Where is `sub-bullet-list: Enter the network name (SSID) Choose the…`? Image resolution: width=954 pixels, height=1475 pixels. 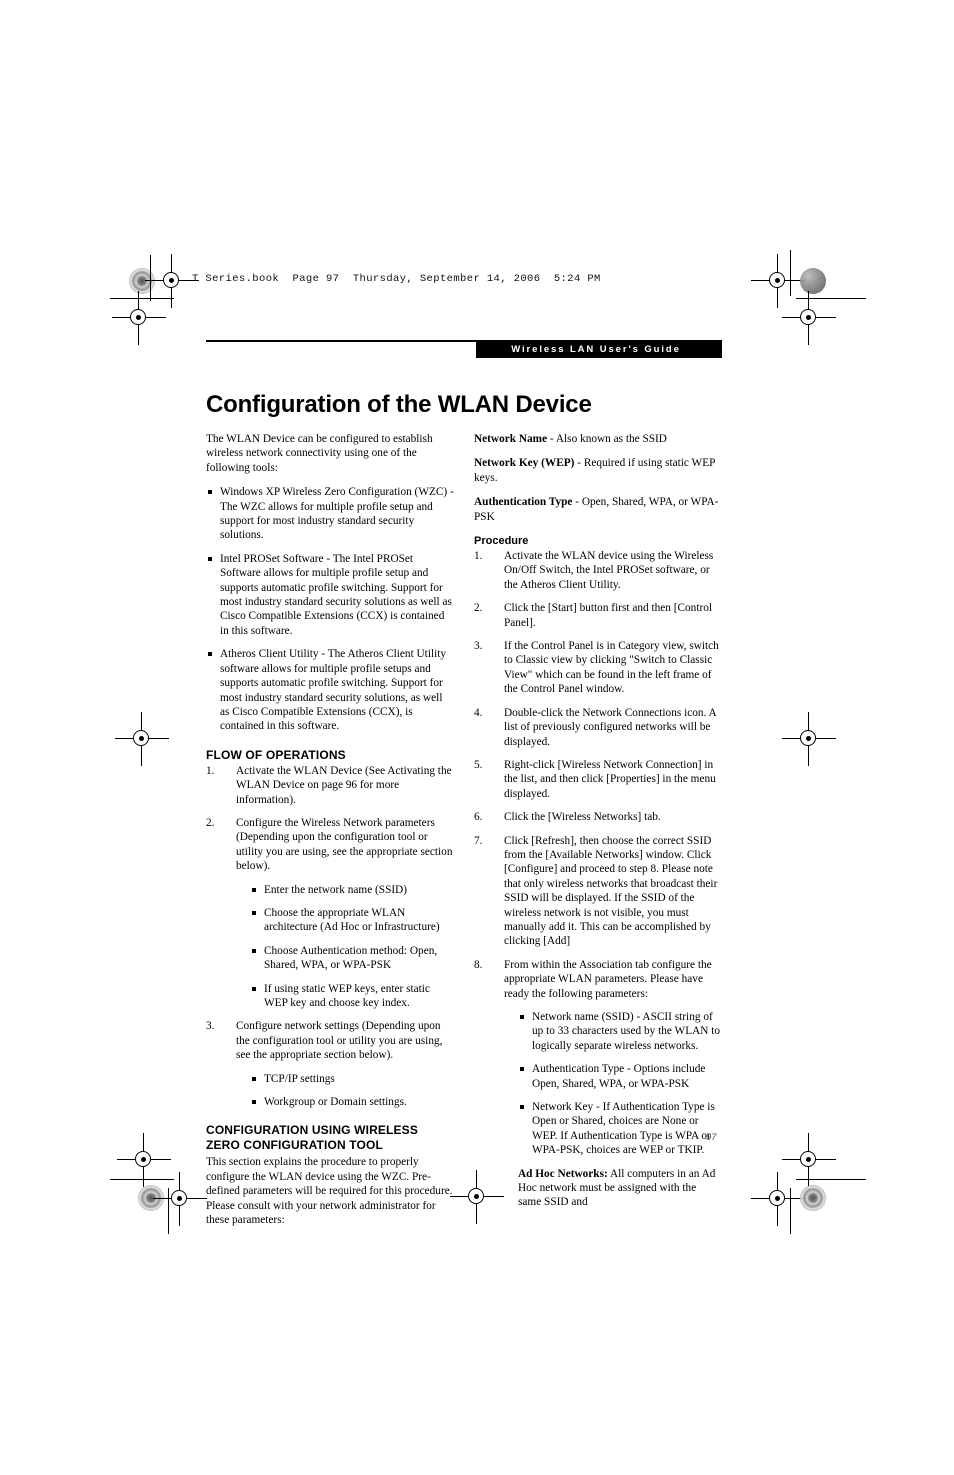 sub-bullet-list: Enter the network name (SSID) Choose the… is located at coordinates (345, 947).